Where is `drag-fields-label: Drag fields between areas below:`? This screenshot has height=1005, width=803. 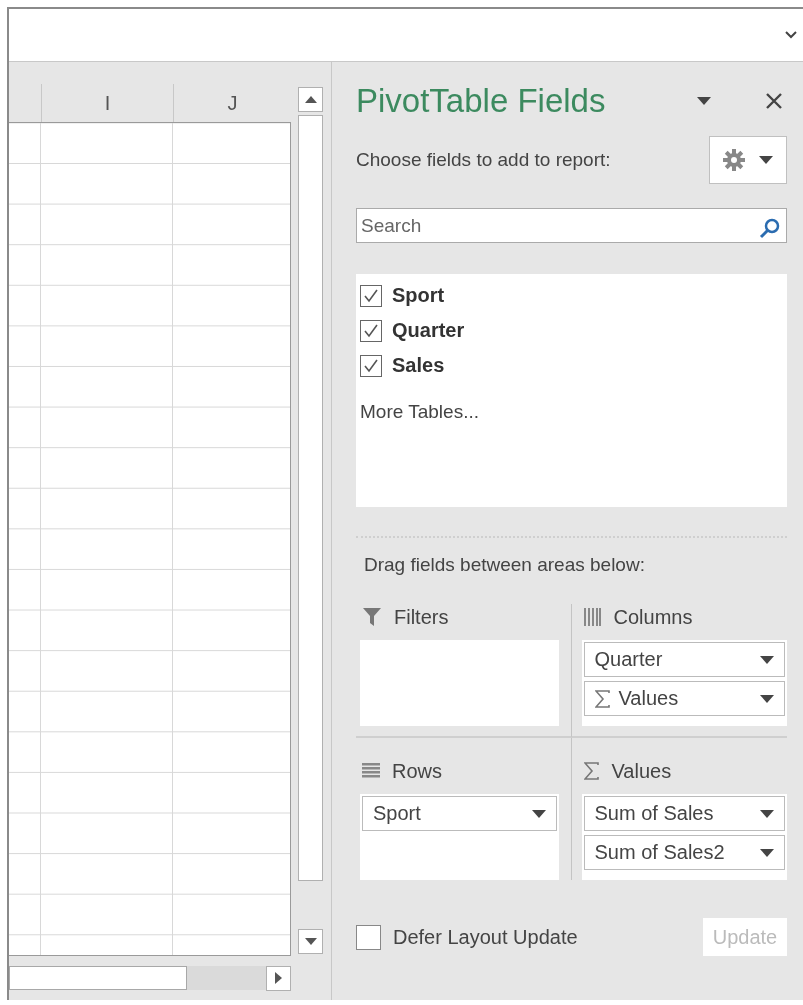
drag-fields-label: Drag fields between areas below: is located at coordinates (505, 565).